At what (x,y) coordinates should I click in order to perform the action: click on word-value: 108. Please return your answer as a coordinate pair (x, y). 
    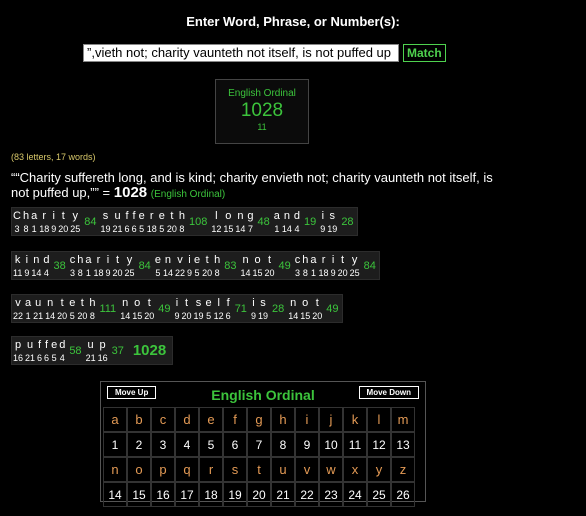
    Looking at the image, I should click on (198, 221).